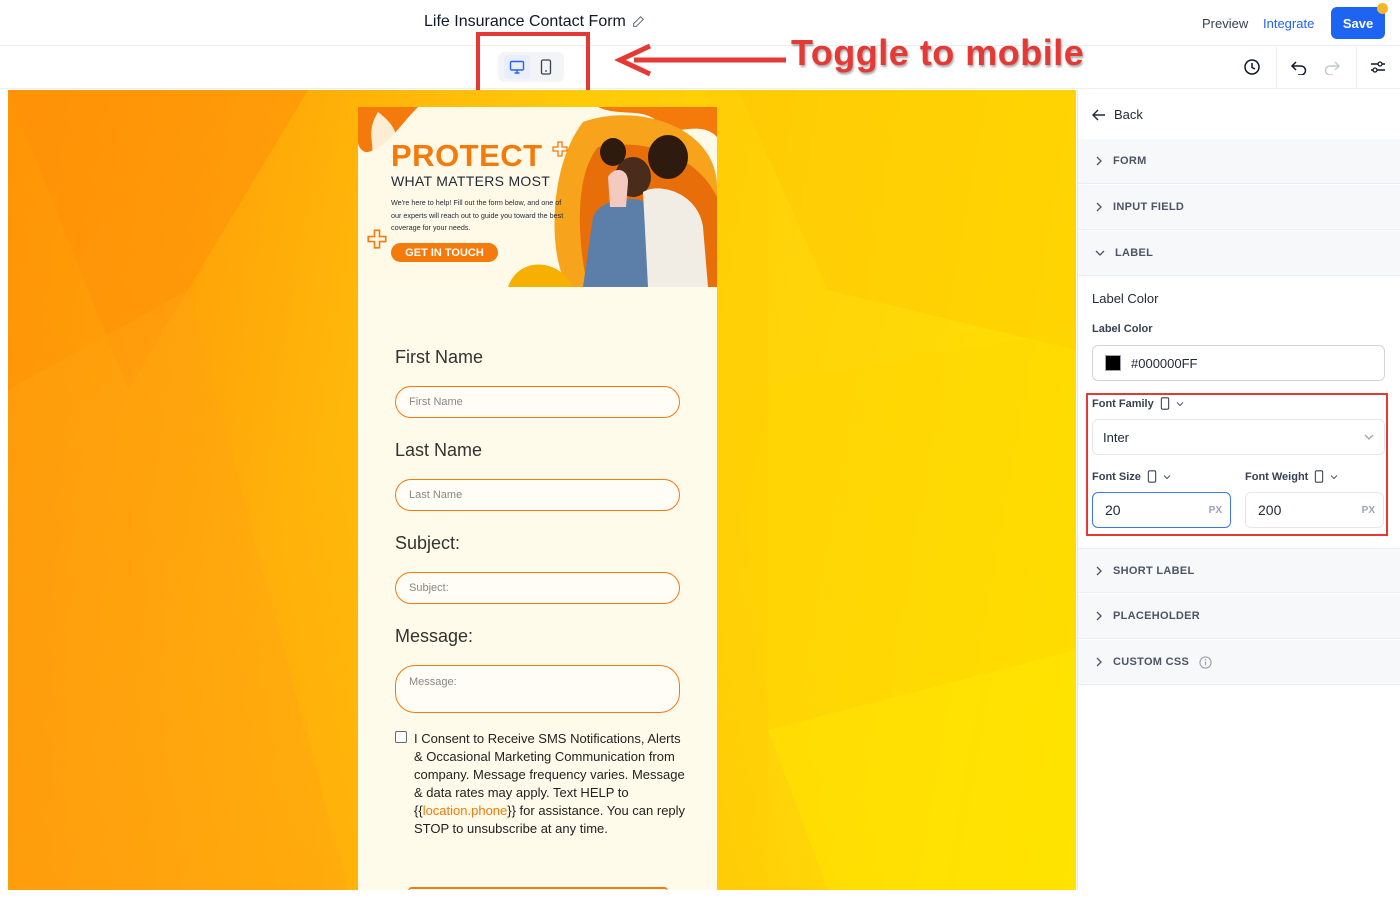 Image resolution: width=1400 pixels, height=923 pixels. What do you see at coordinates (1164, 363) in the screenshot?
I see `label-color-value: #000000FF` at bounding box center [1164, 363].